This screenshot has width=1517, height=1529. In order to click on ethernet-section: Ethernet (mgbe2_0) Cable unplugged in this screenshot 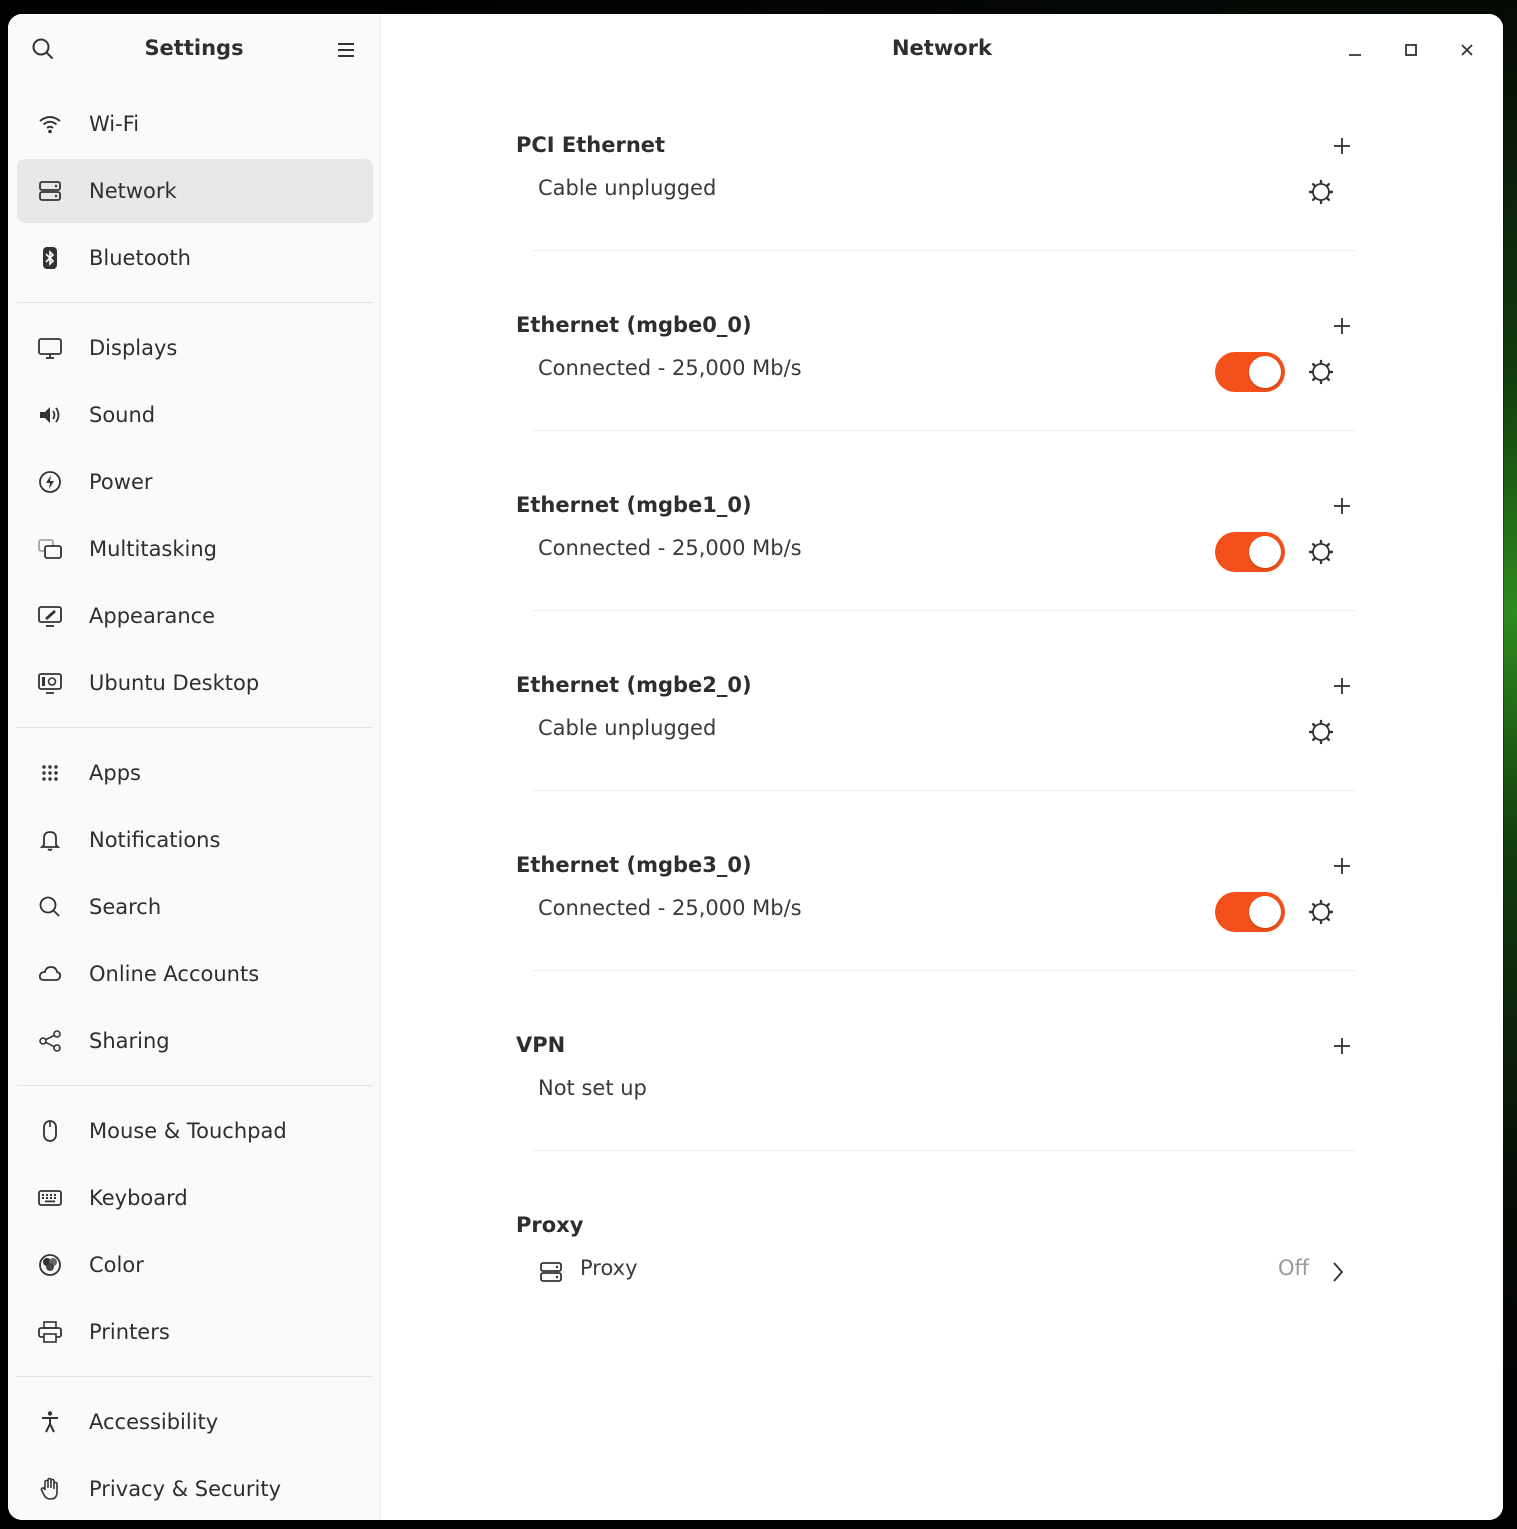, I will do `click(936, 746)`.